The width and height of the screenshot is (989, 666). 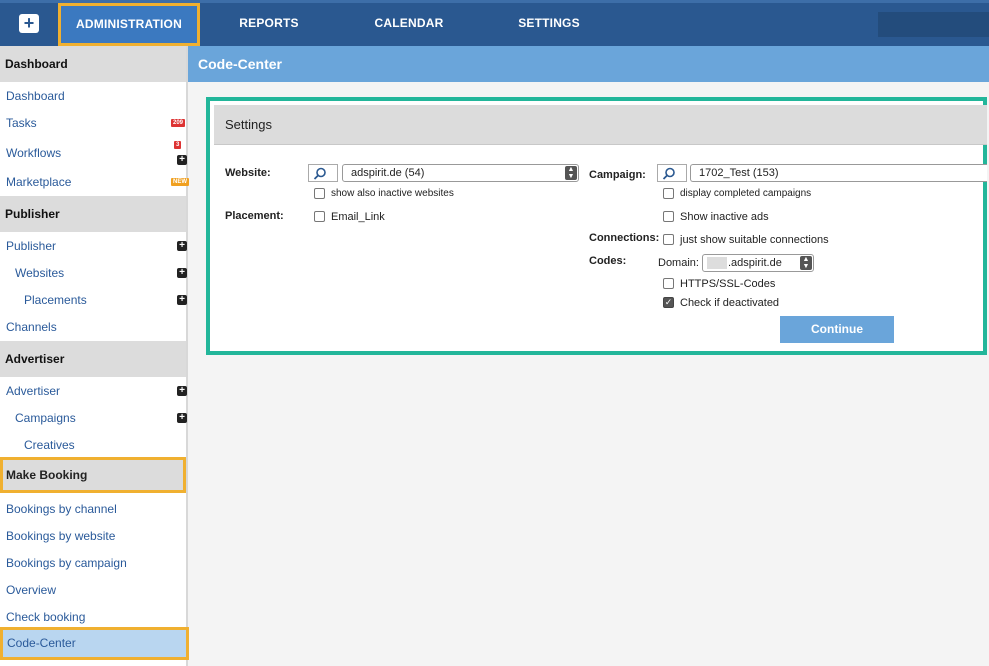 What do you see at coordinates (358, 217) in the screenshot?
I see `email-link-label: Email_Link` at bounding box center [358, 217].